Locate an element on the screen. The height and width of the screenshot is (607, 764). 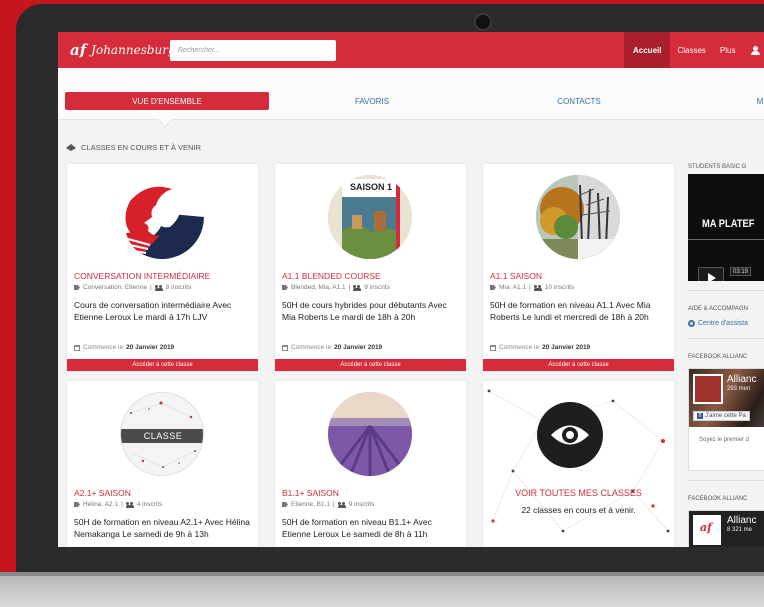
tab-favoris: FAVORIS is located at coordinates (372, 101).